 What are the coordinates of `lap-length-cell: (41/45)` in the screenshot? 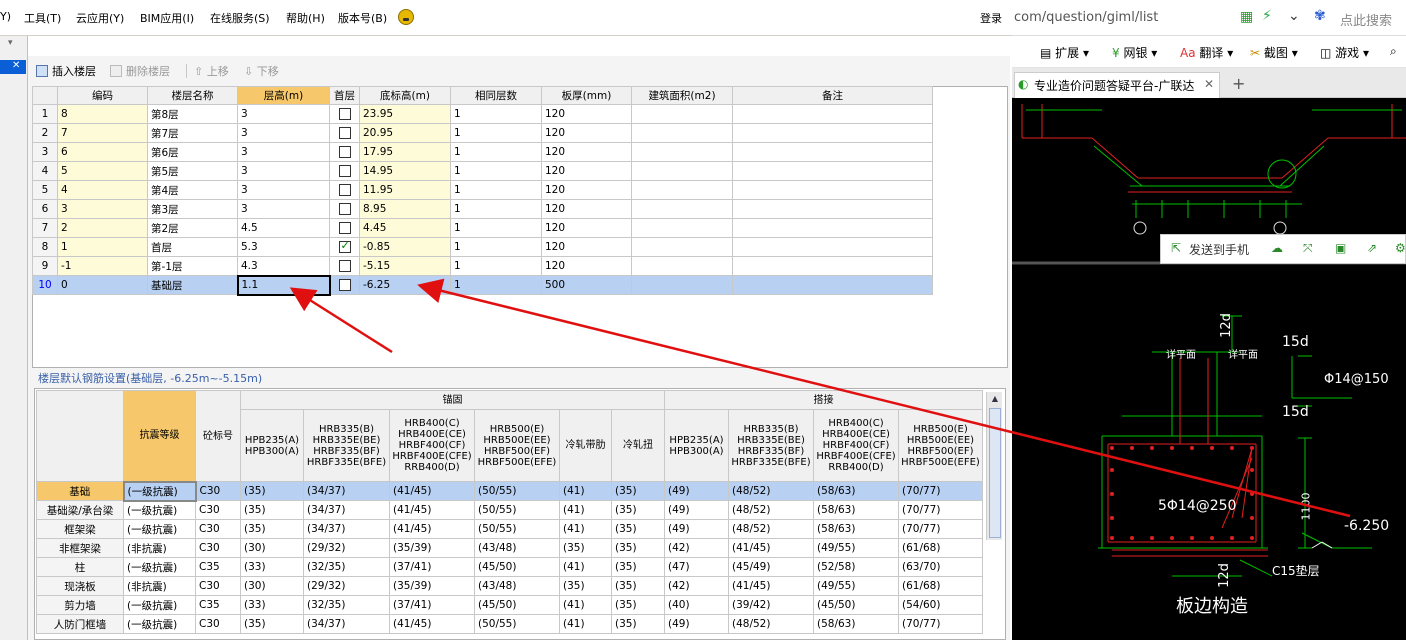 It's located at (771, 586).